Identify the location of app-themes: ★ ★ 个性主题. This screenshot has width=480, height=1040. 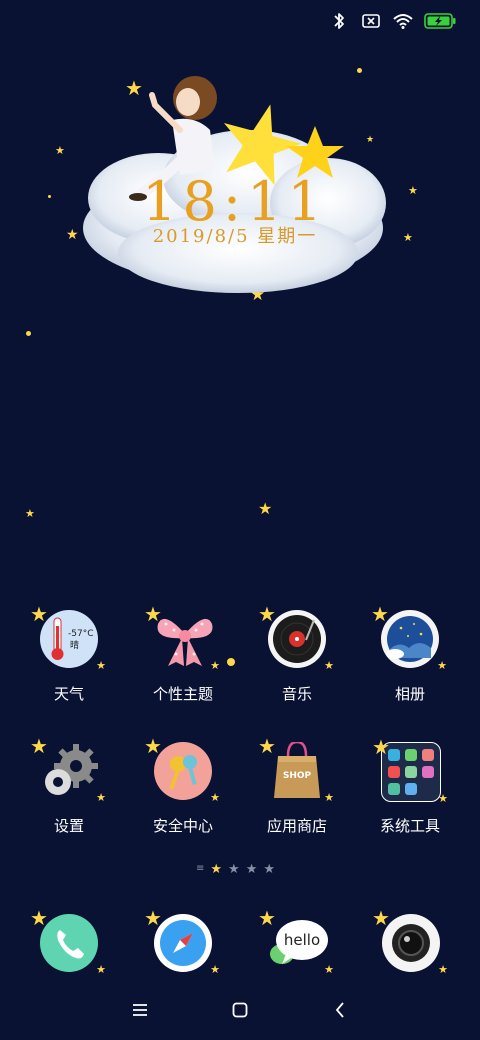
(183, 663).